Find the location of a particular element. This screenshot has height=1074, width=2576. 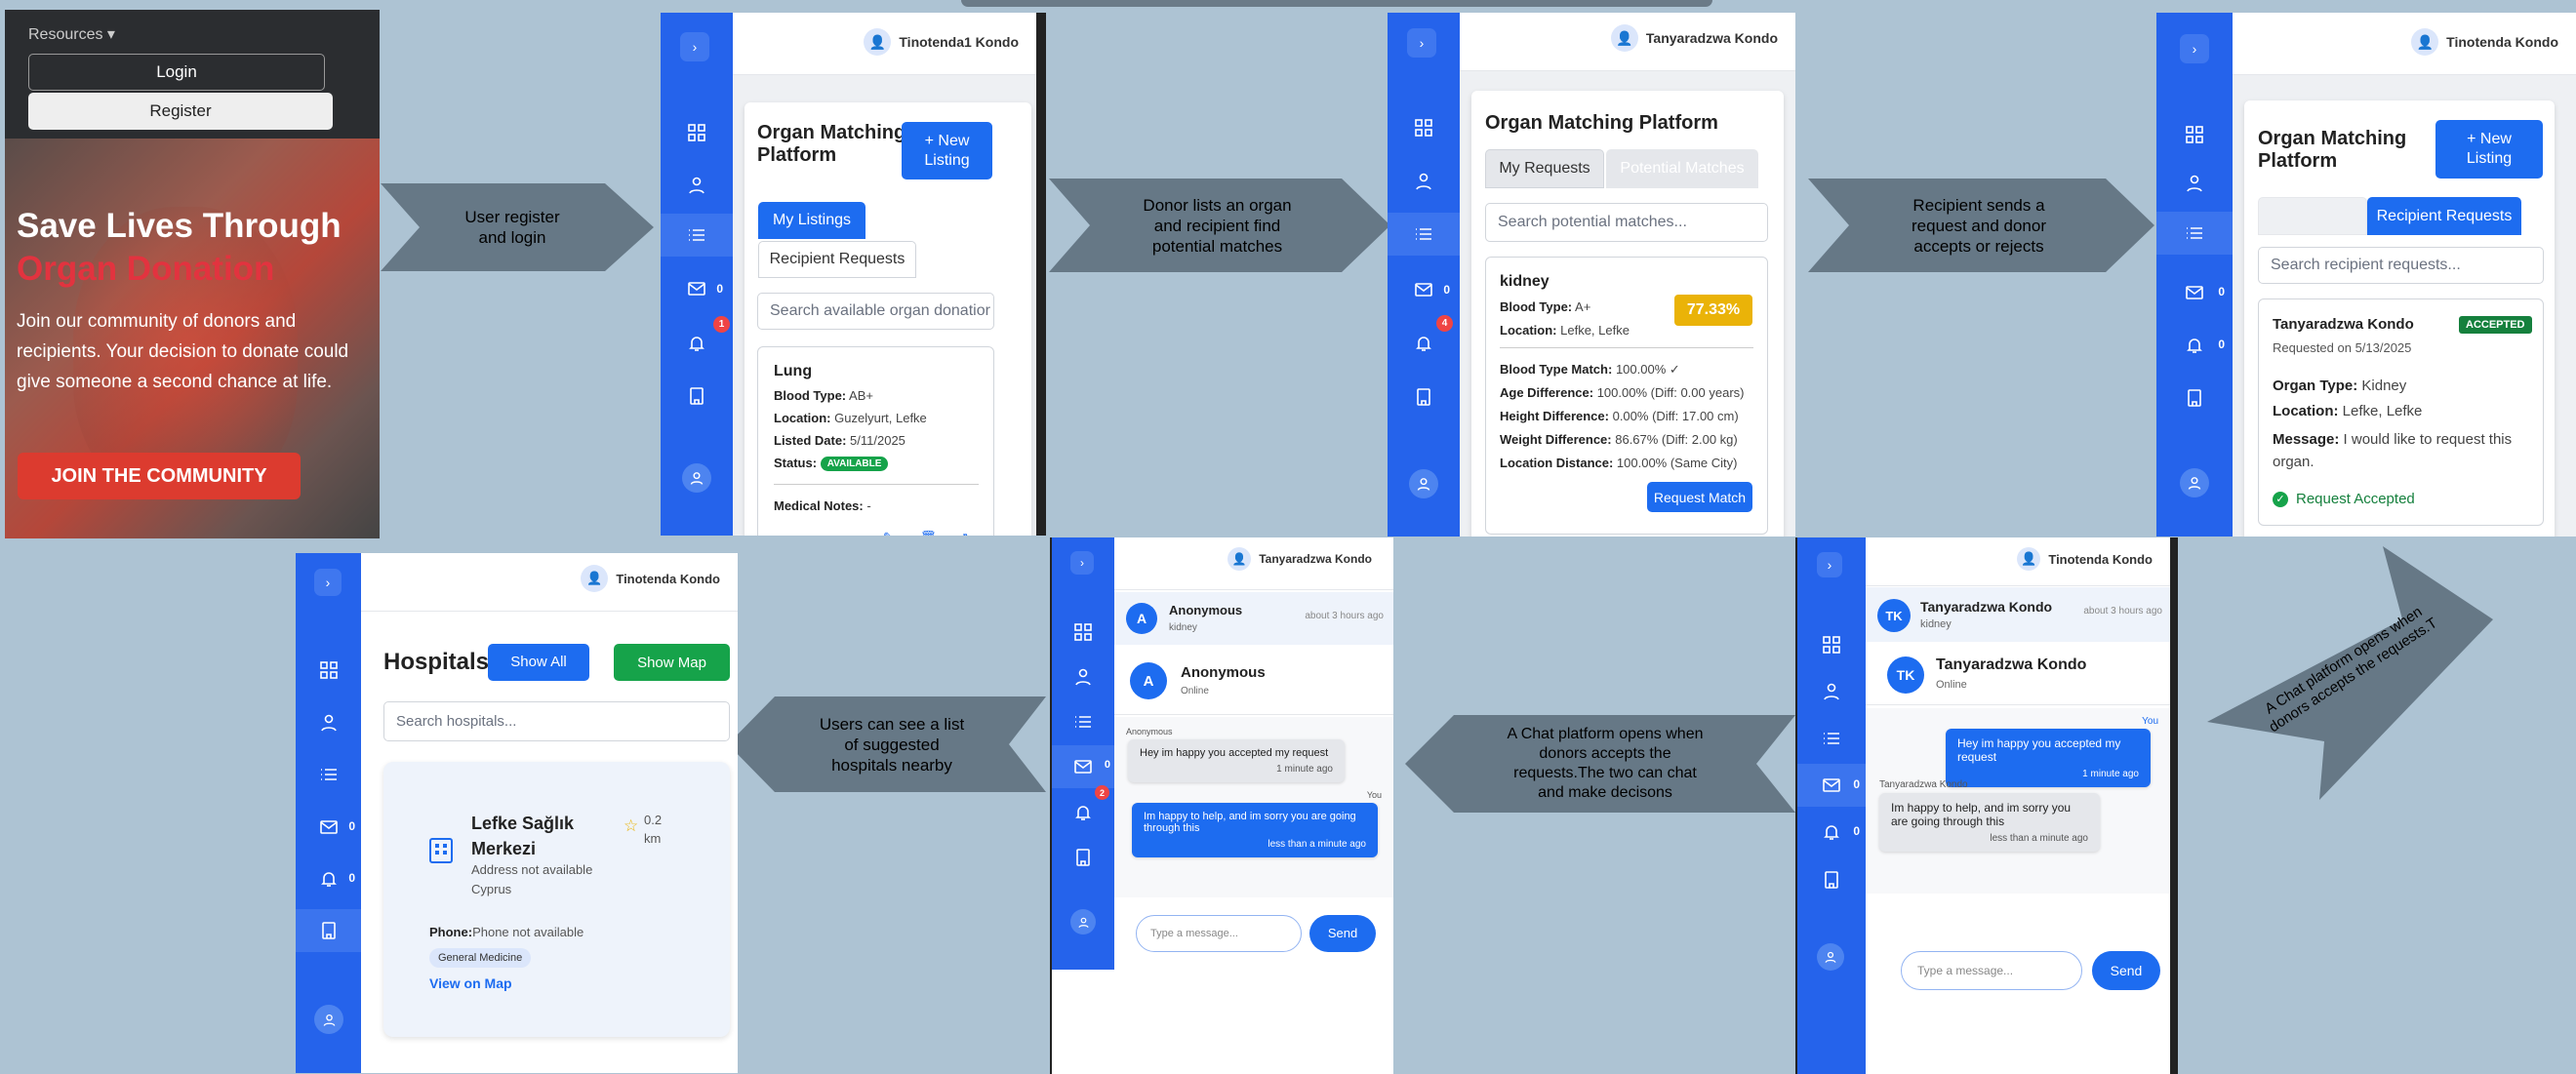

view-on-map-link: View on Map is located at coordinates (470, 983).